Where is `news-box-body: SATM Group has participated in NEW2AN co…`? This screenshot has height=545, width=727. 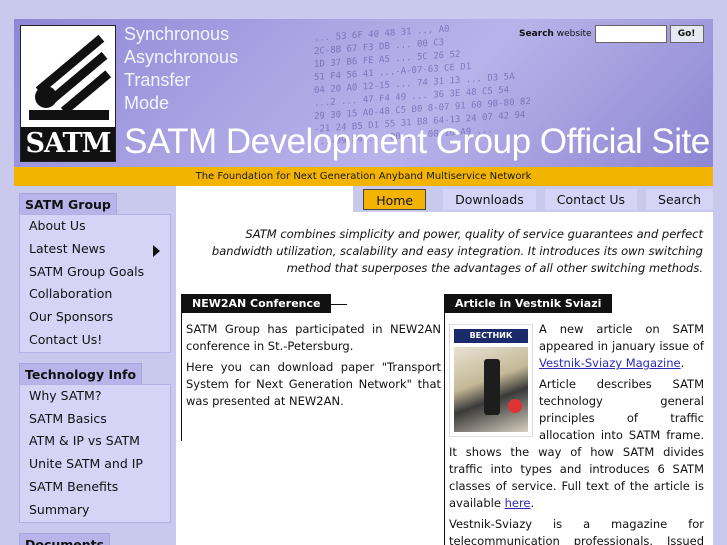 news-box-body: SATM Group has participated in NEW2AN co… is located at coordinates (311, 377).